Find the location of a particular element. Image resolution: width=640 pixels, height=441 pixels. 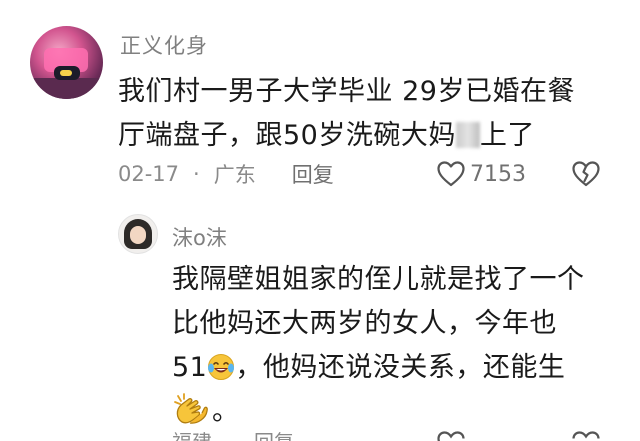

comment-location: 广东 is located at coordinates (234, 175).